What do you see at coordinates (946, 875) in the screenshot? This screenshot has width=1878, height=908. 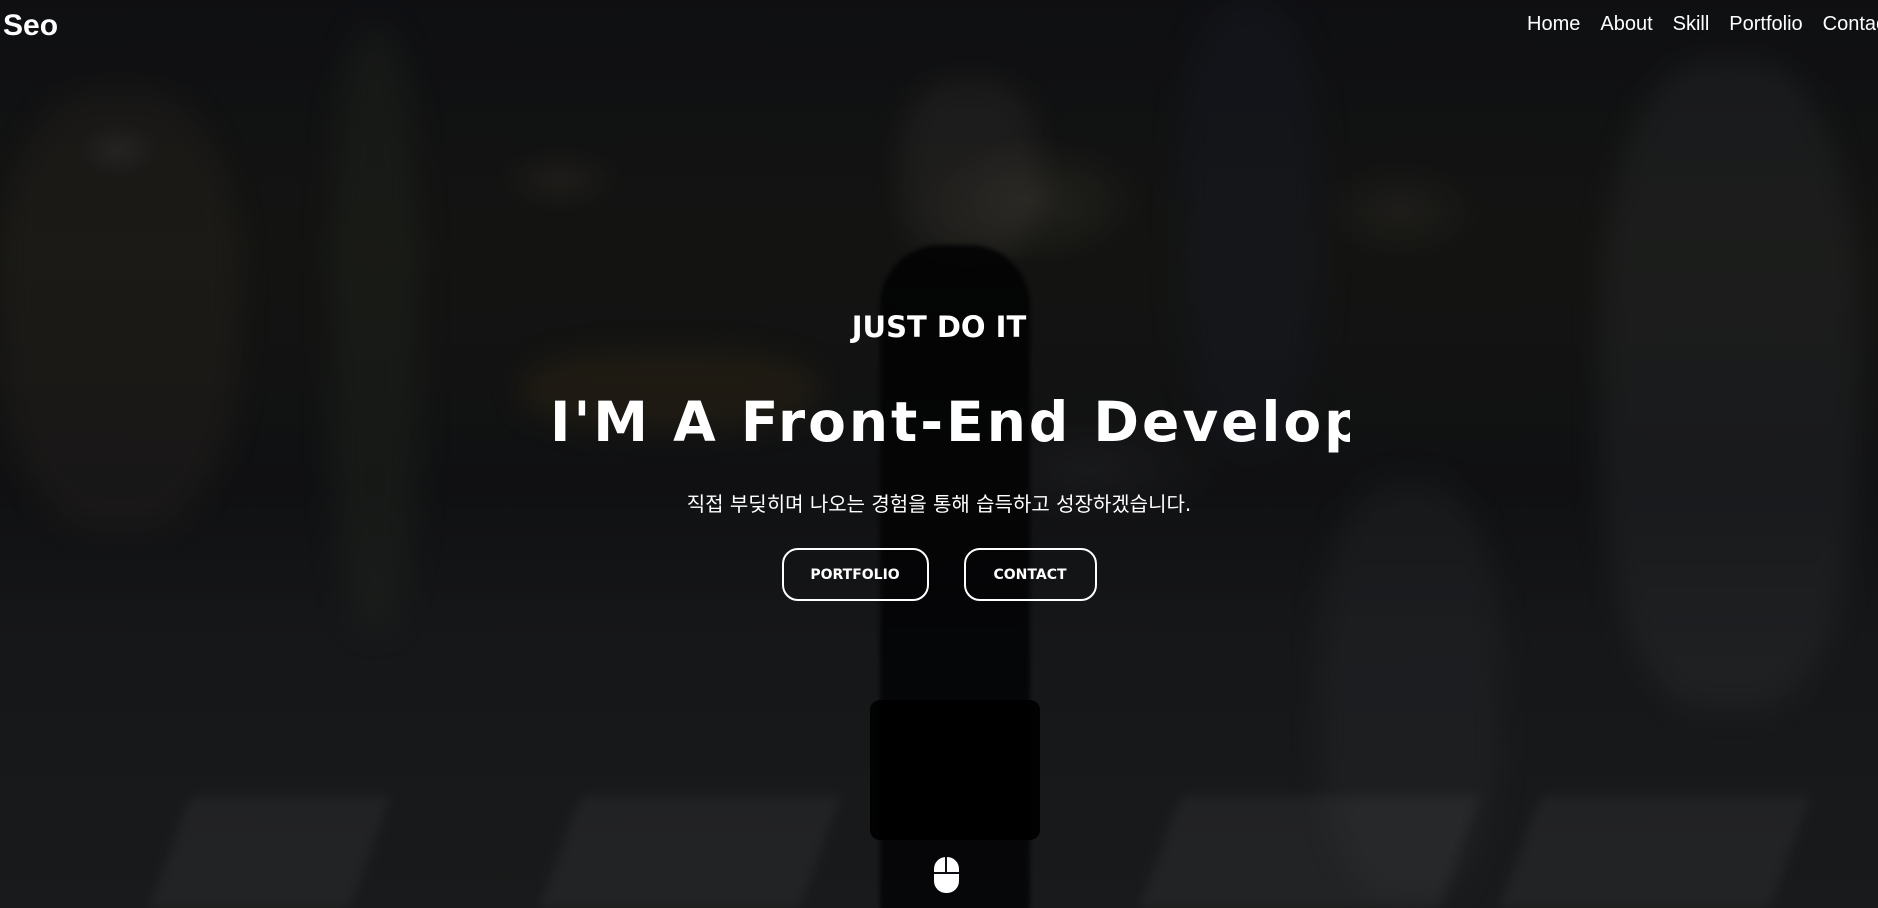 I see `mouse-icon` at bounding box center [946, 875].